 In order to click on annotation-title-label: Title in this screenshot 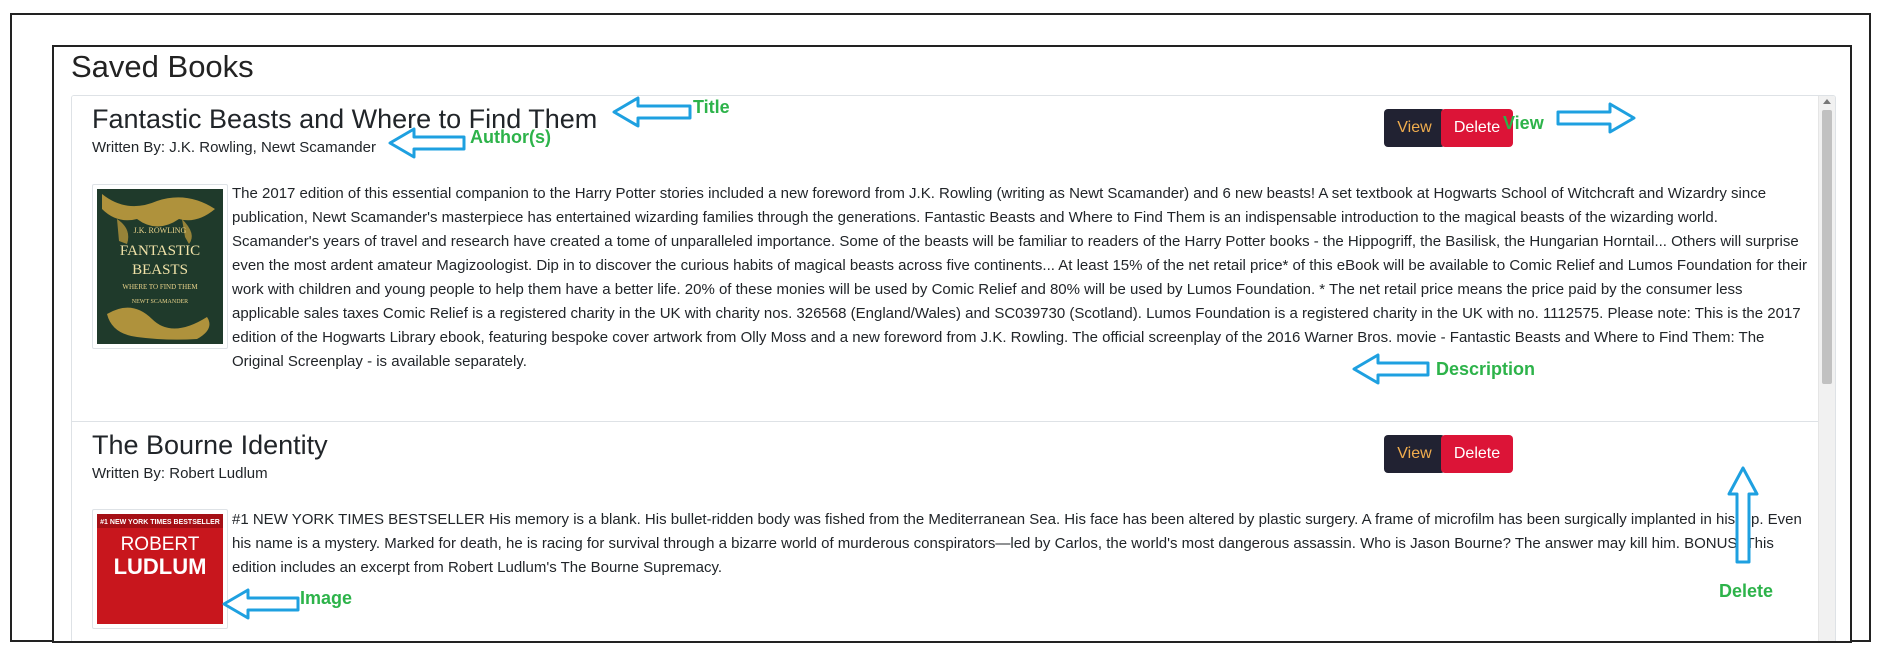, I will do `click(711, 107)`.